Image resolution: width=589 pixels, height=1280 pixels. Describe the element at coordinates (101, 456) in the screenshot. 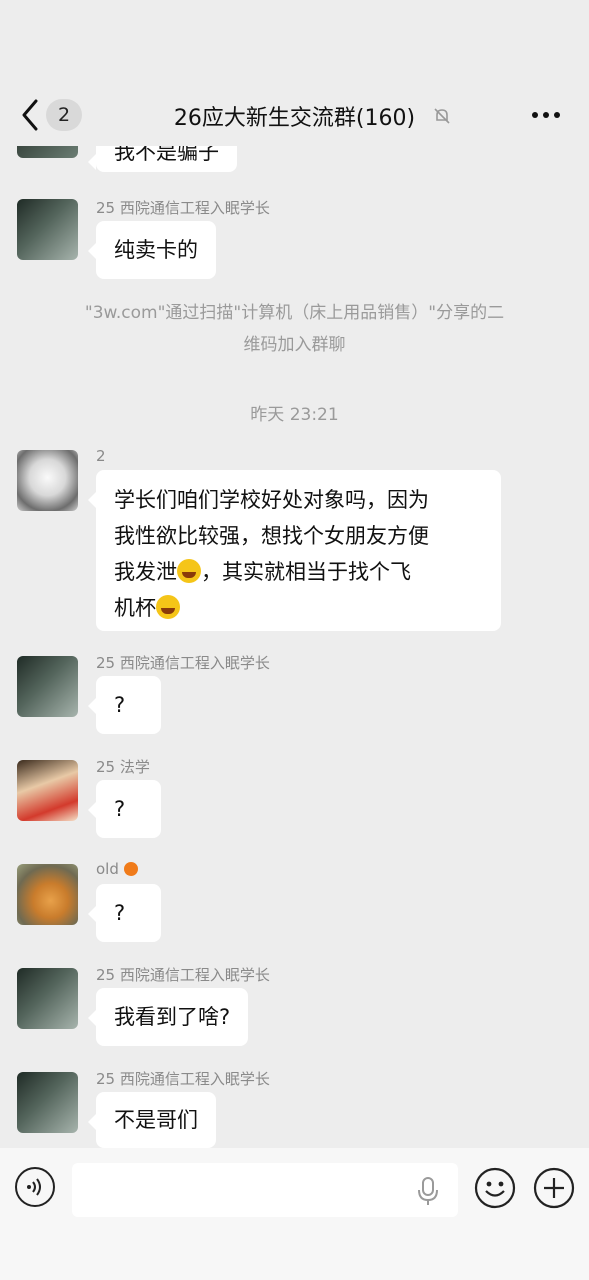

I see `sender-name: 2` at that location.